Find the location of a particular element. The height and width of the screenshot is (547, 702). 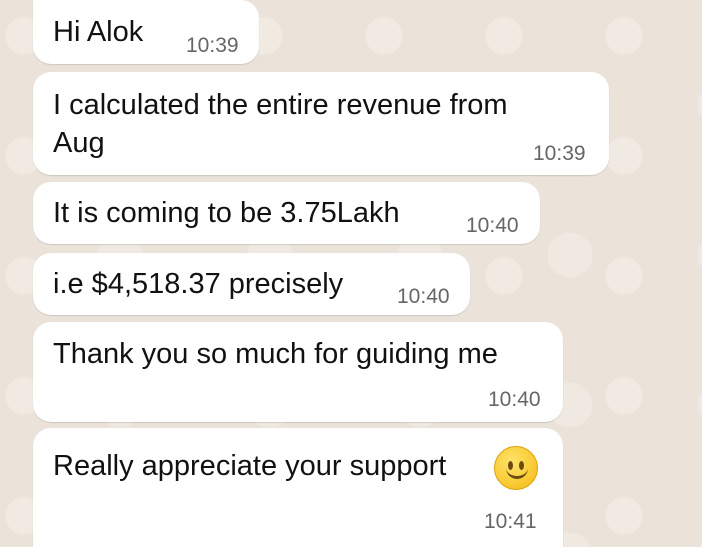

message-time: 10:41 is located at coordinates (510, 521).